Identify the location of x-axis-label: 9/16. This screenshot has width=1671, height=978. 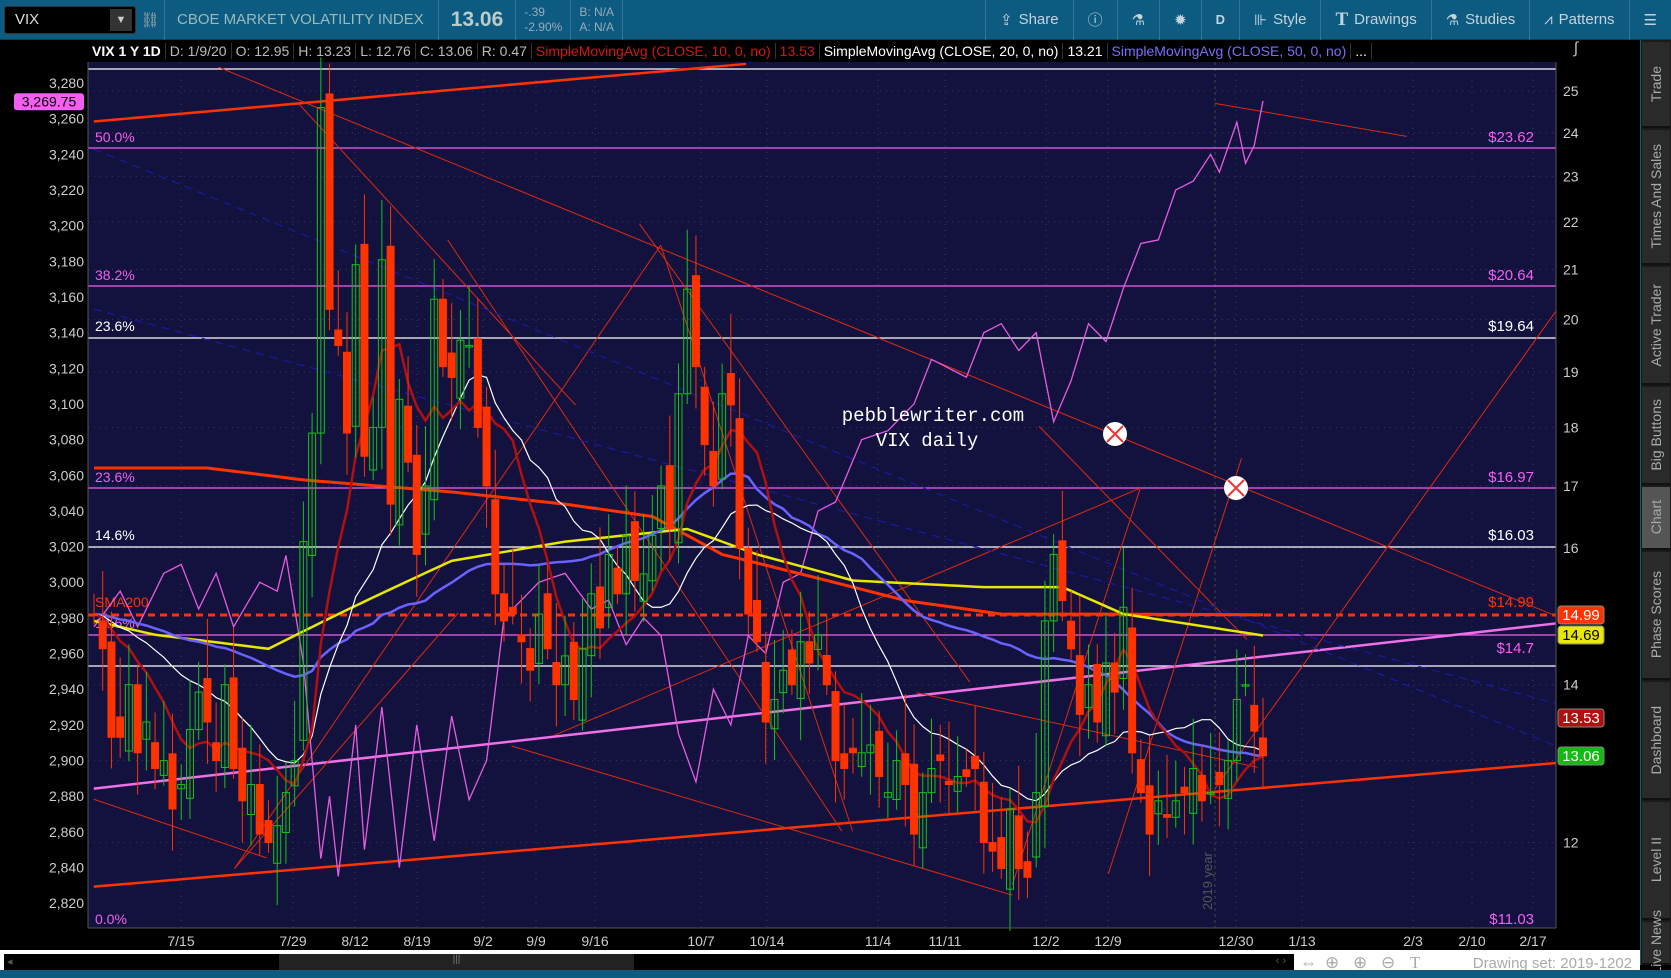
(594, 941).